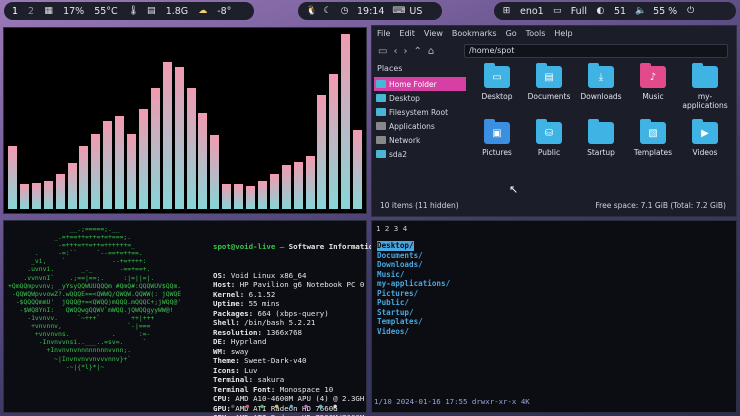 The width and height of the screenshot is (740, 416). Describe the element at coordinates (382, 51) in the screenshot. I see `new-tab-icon: ▭` at that location.